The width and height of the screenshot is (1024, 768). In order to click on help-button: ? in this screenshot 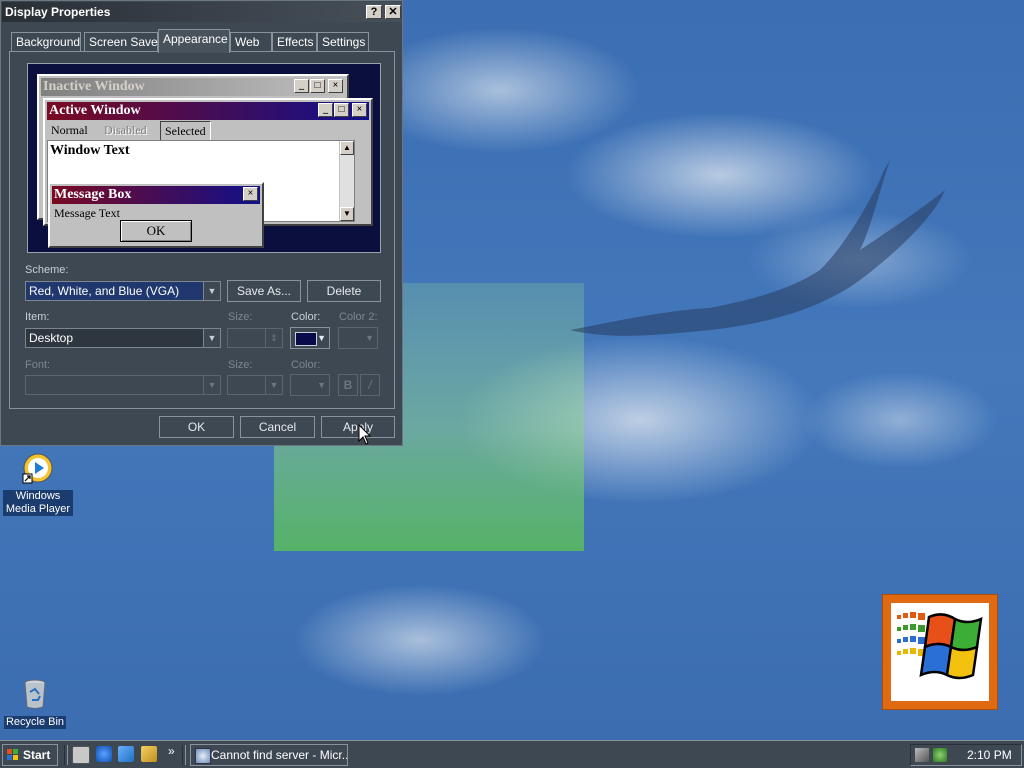, I will do `click(374, 12)`.